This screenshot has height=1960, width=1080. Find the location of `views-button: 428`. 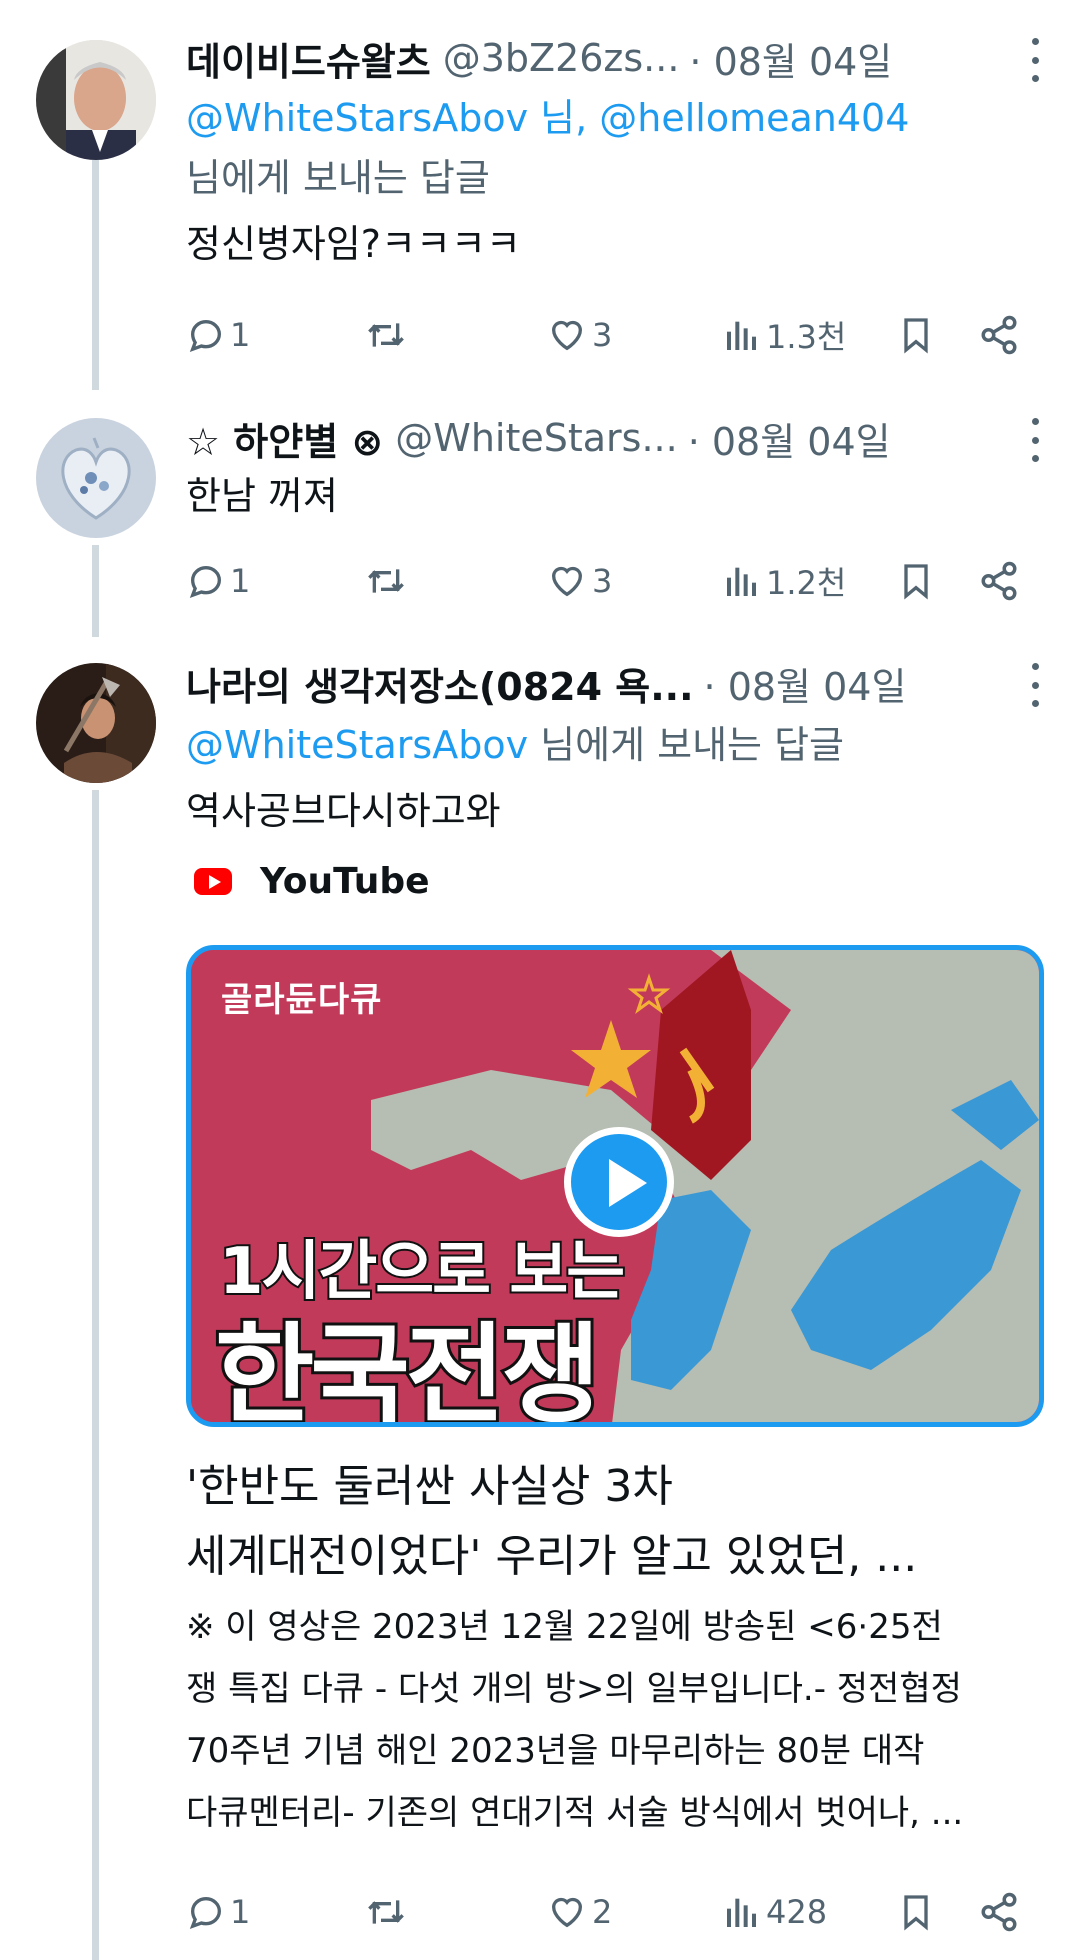

views-button: 428 is located at coordinates (809, 1912).